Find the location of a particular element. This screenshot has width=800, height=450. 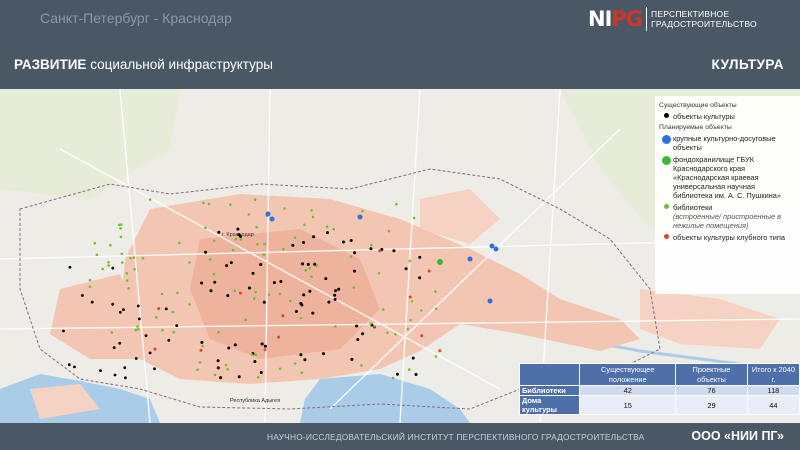

logo-separator is located at coordinates (647, 19).